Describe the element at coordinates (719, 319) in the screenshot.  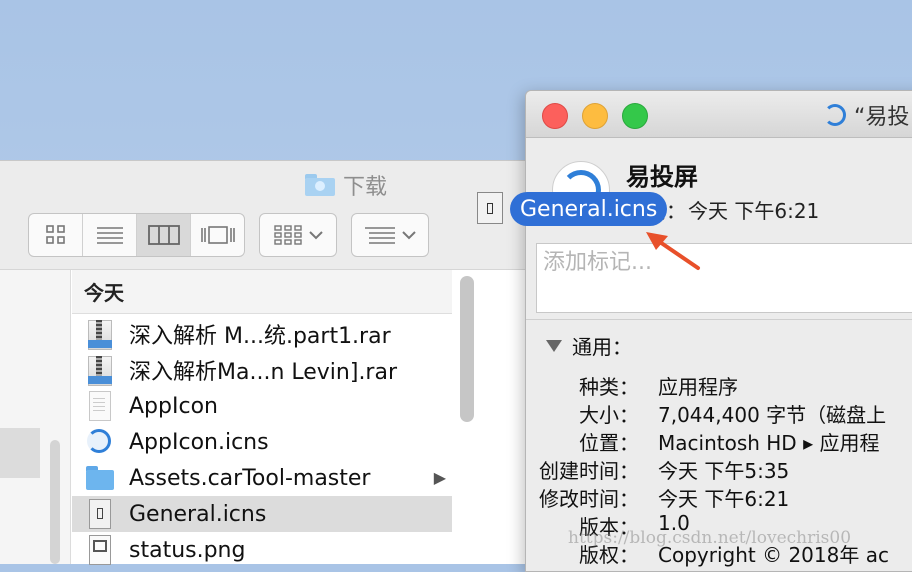
I see `section-divider` at that location.